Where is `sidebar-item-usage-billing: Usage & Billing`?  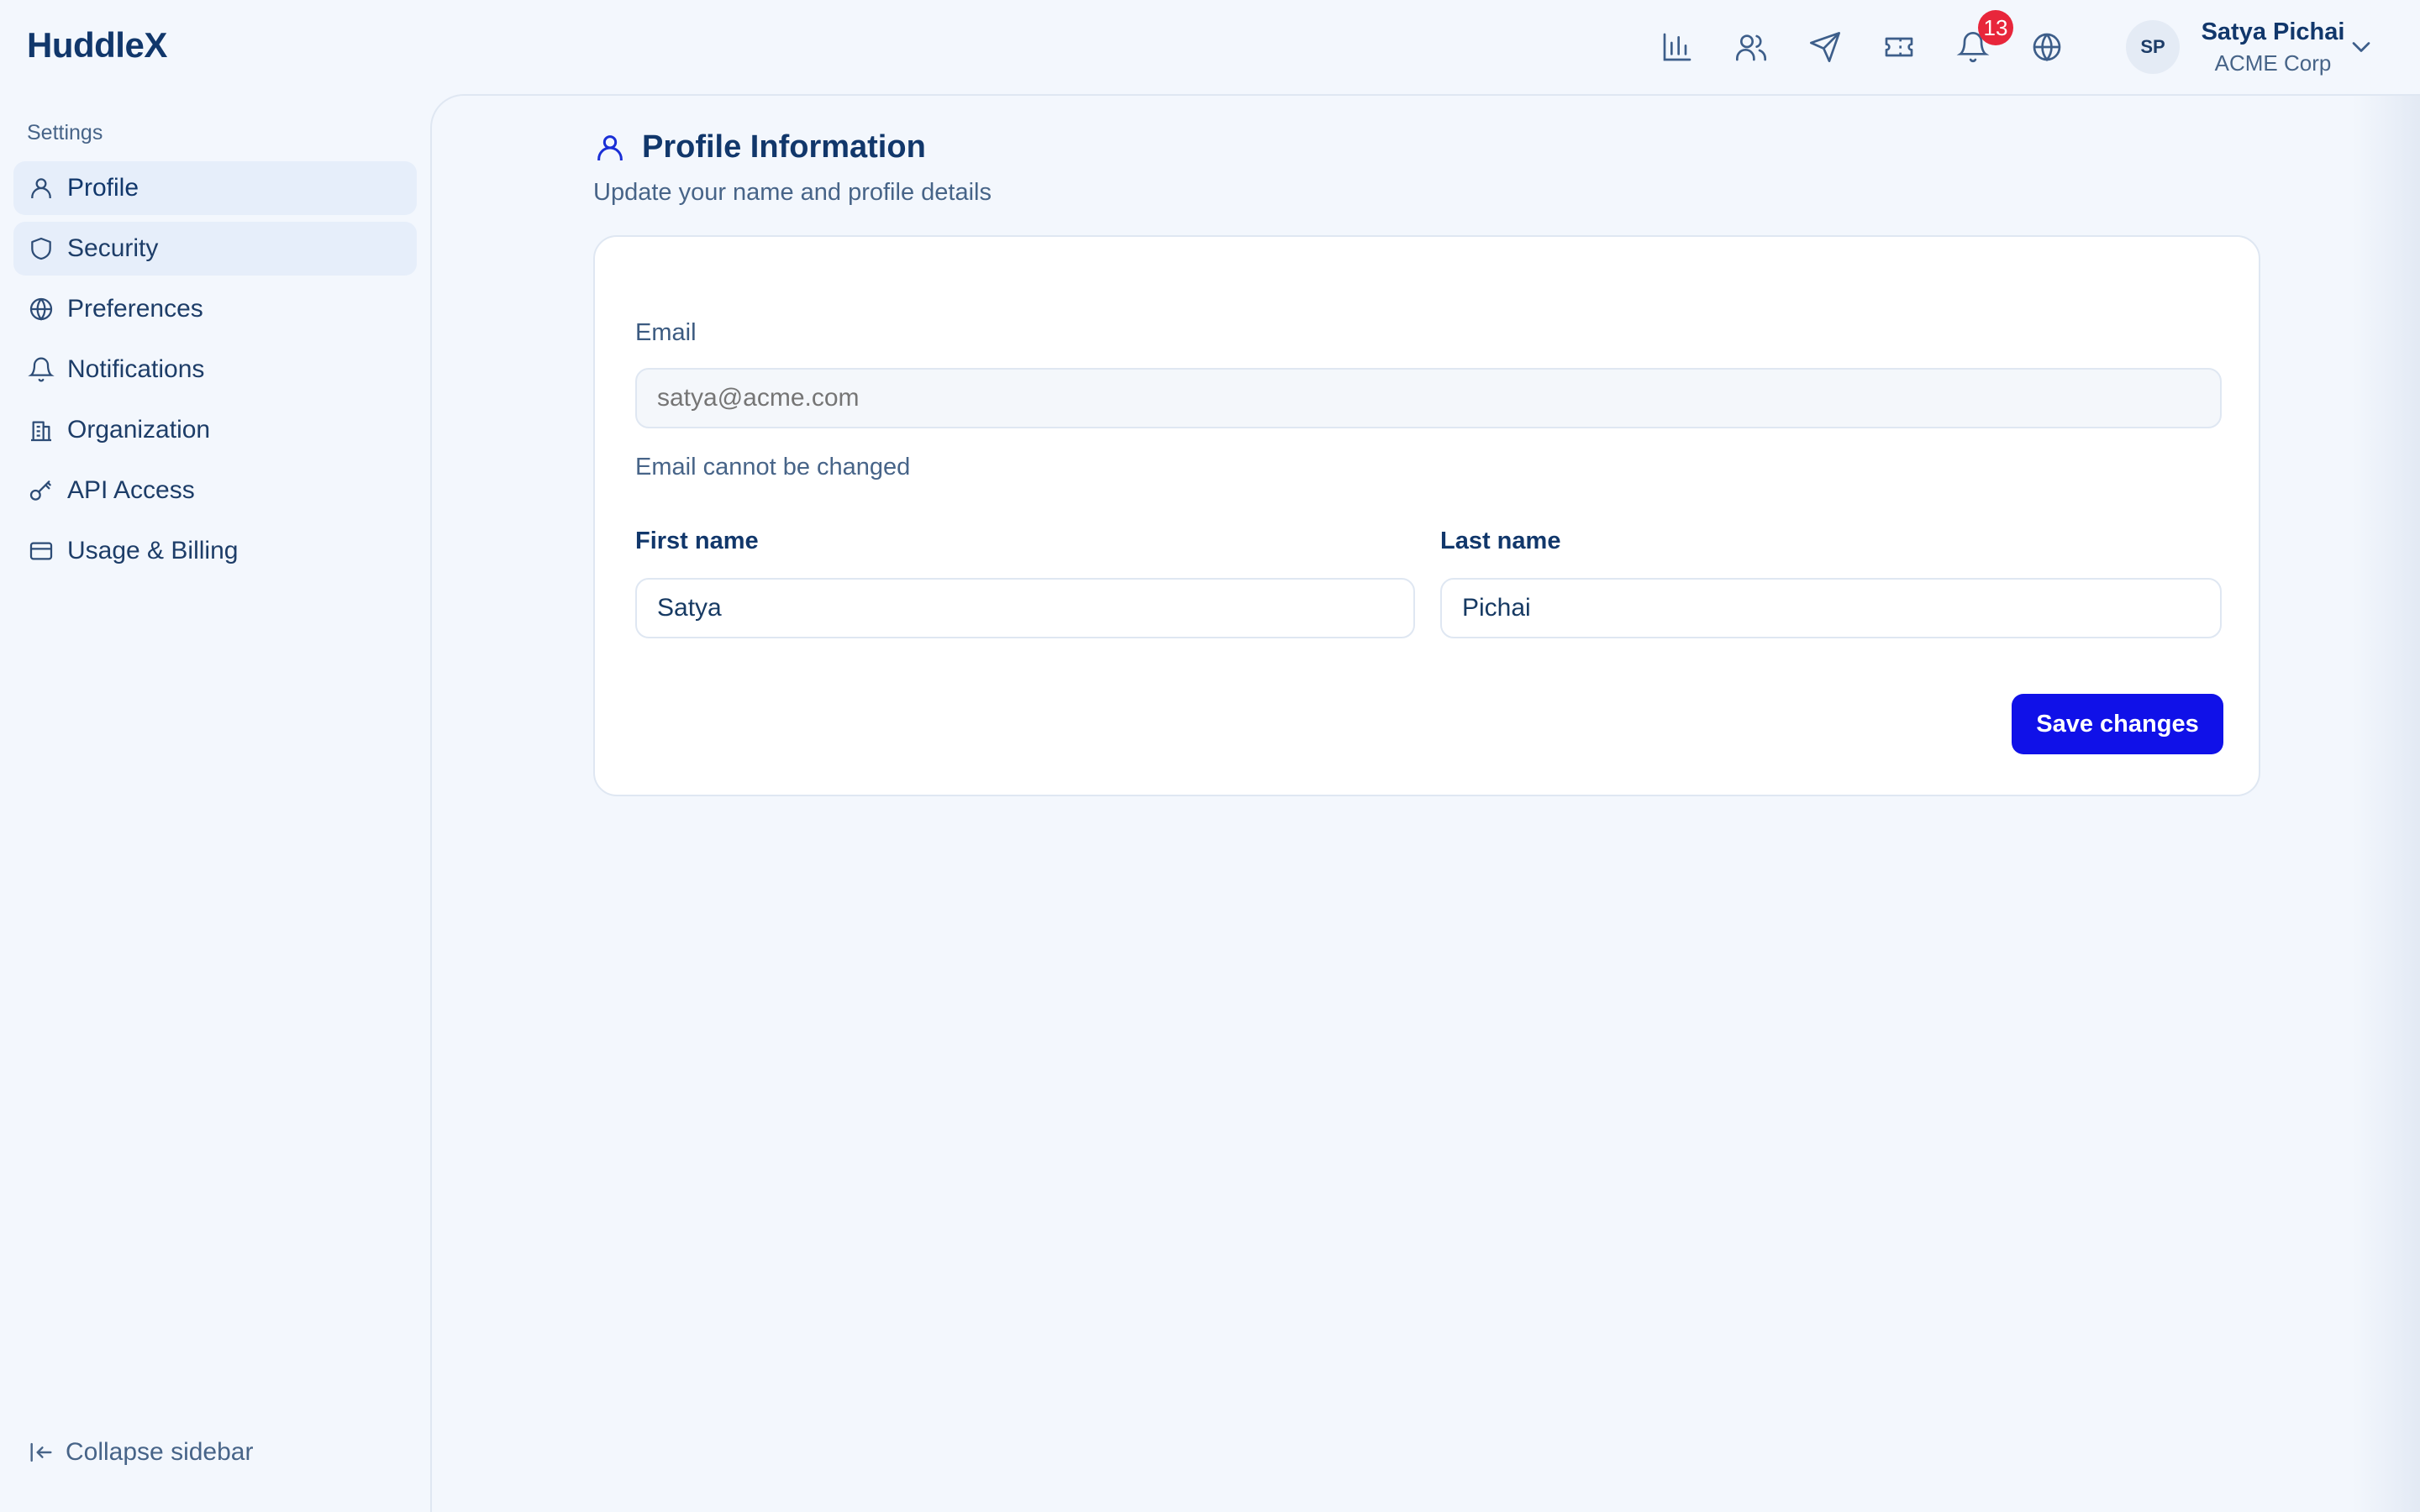
sidebar-item-usage-billing: Usage & Billing is located at coordinates (215, 551).